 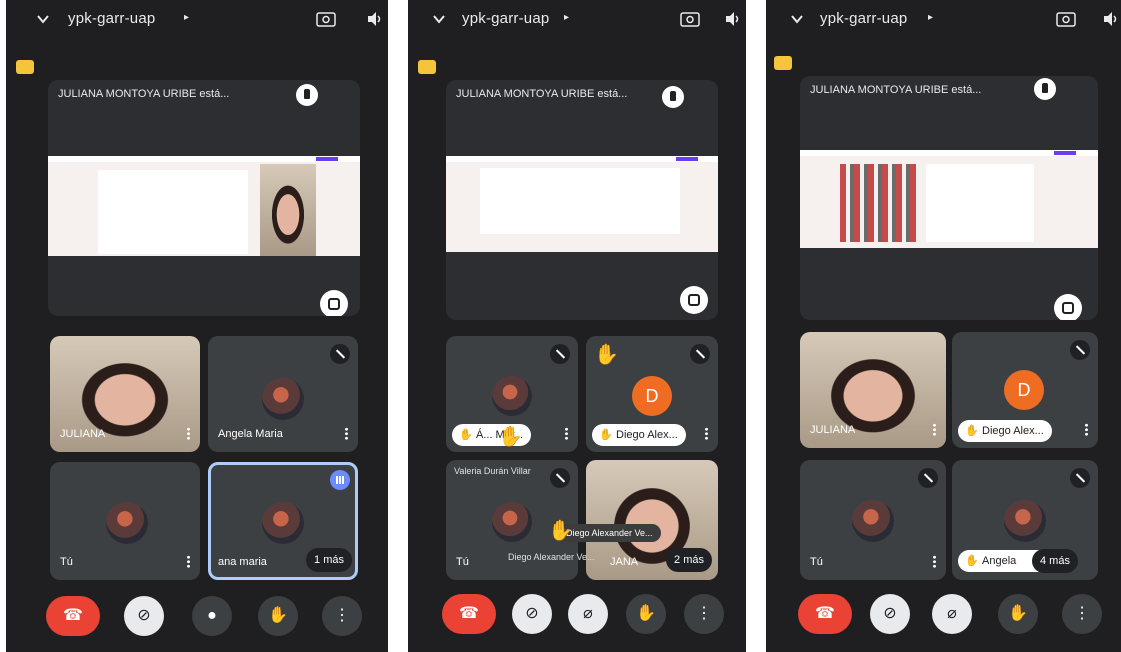 What do you see at coordinates (250, 434) in the screenshot?
I see `participant-name: Angela Maria` at bounding box center [250, 434].